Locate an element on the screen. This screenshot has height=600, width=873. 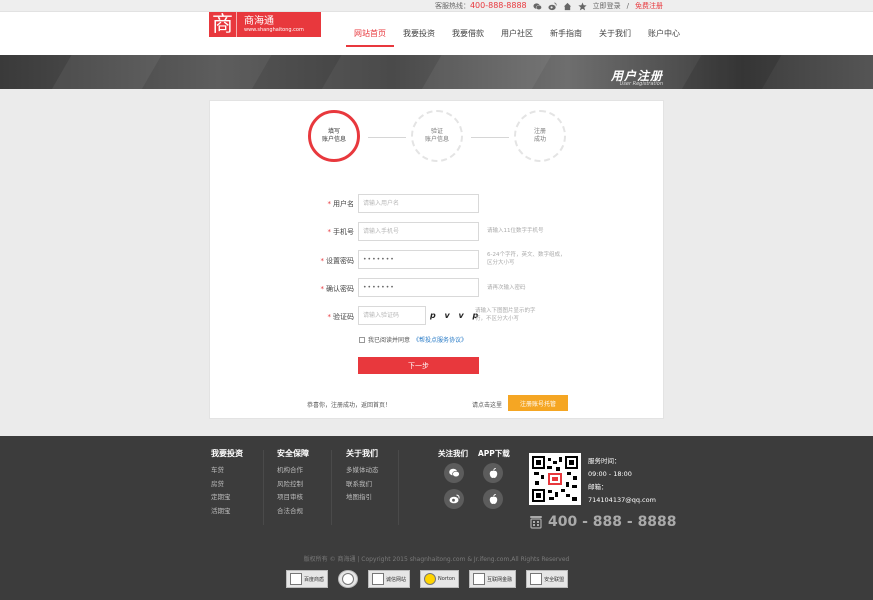
captcha-image: p v v p is located at coordinates (455, 315).